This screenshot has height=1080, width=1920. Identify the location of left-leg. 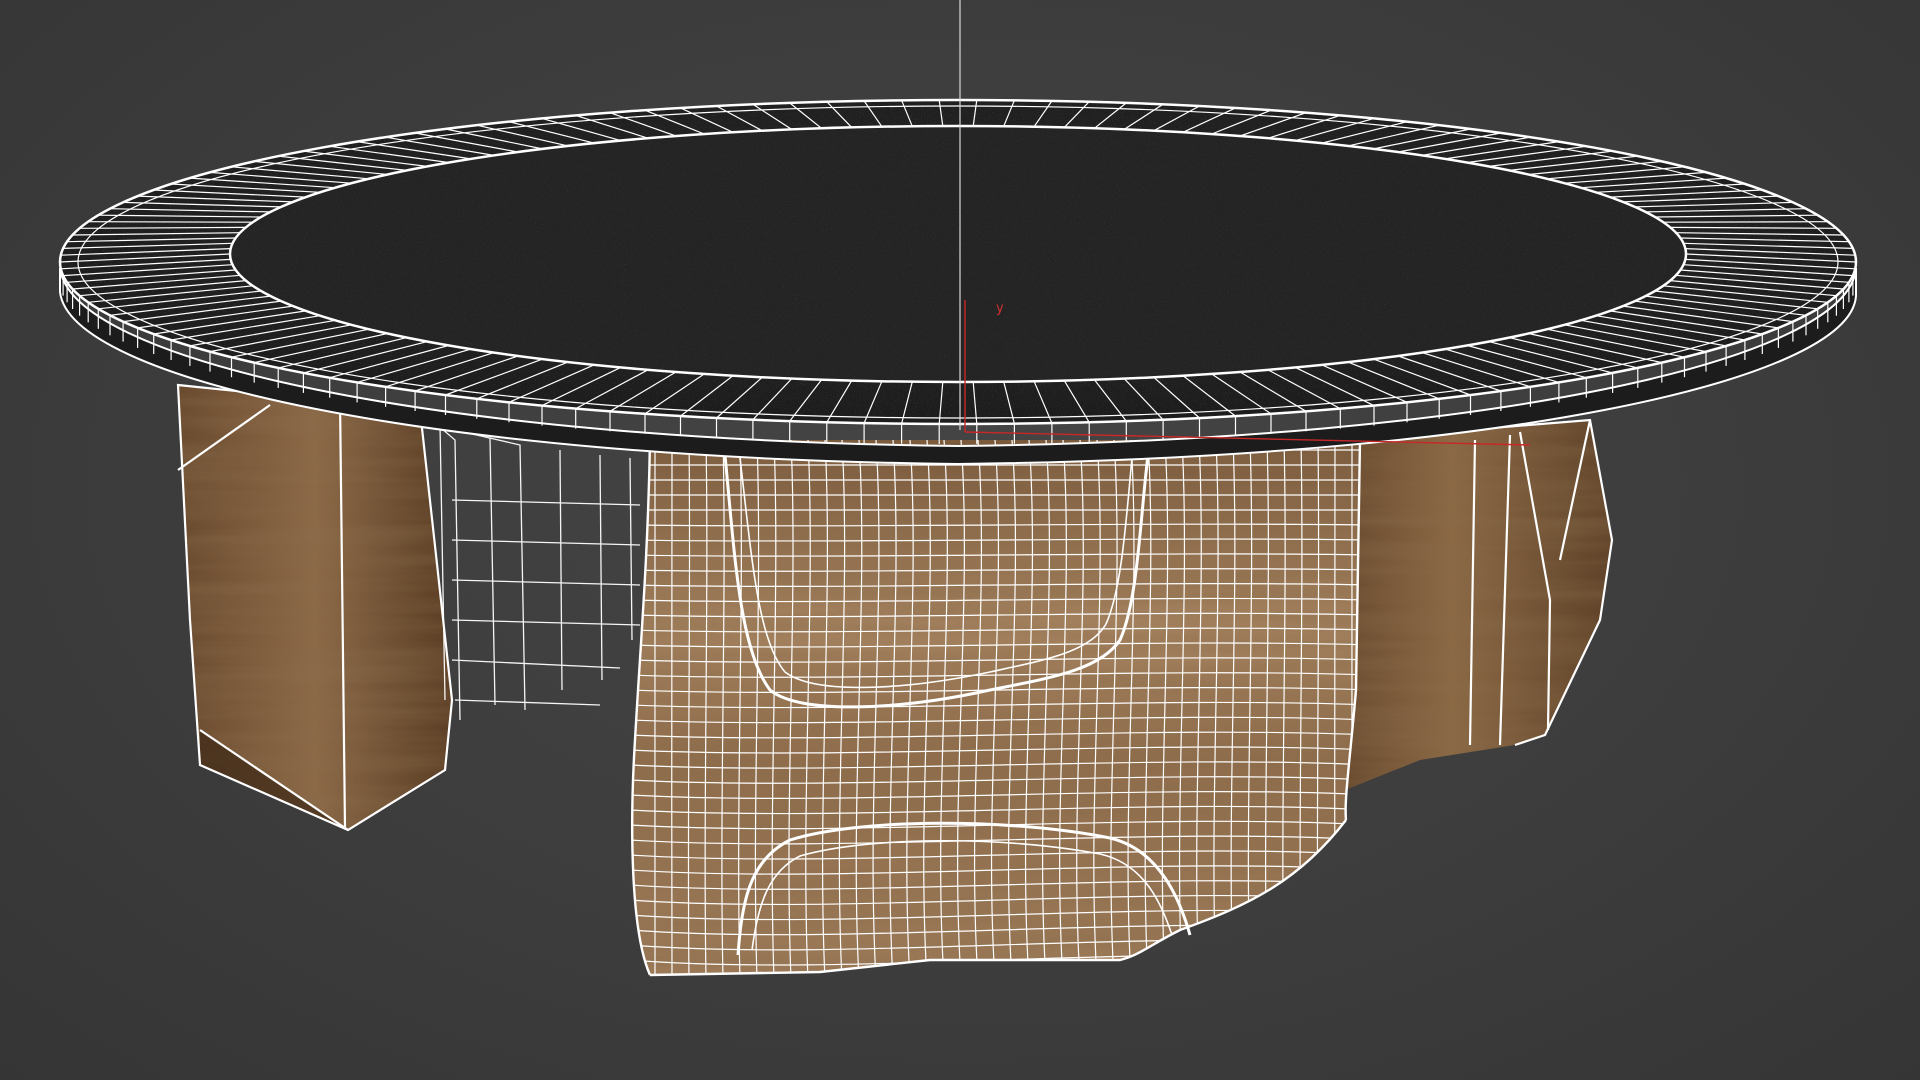
(408, 607).